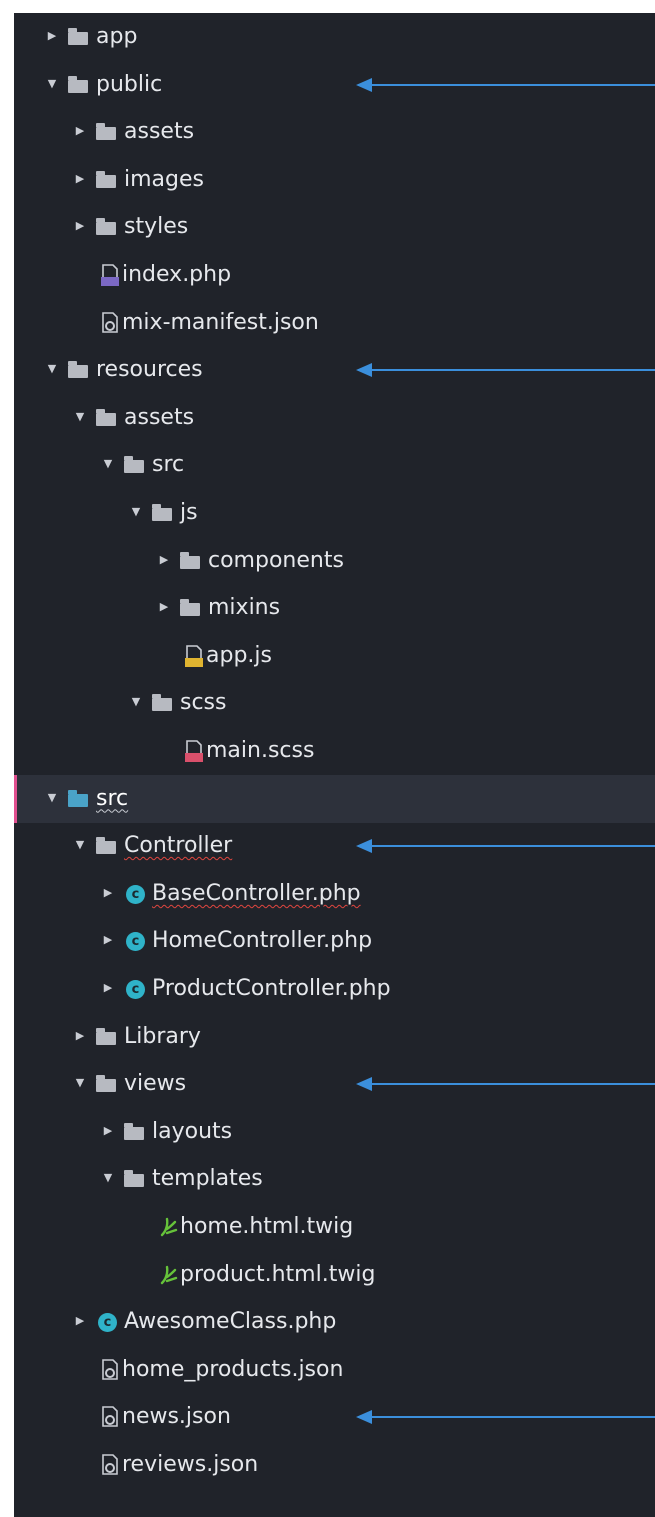  What do you see at coordinates (334, 37) in the screenshot?
I see `tree-row-app: ▶ app` at bounding box center [334, 37].